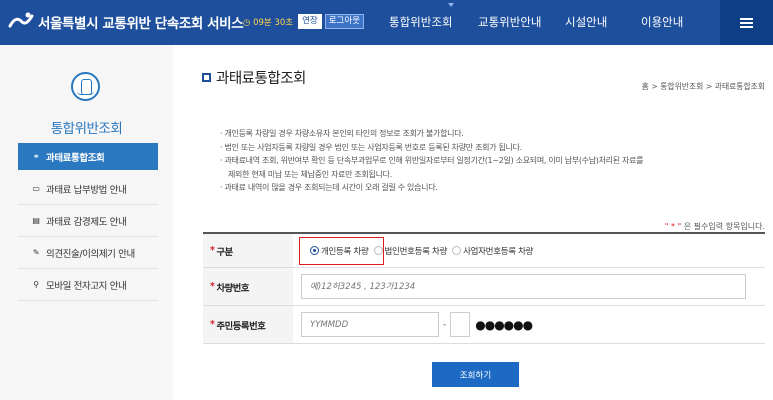  Describe the element at coordinates (410, 251) in the screenshot. I see `radio-corporate-vehicle: 법인번호등록 차량` at that location.